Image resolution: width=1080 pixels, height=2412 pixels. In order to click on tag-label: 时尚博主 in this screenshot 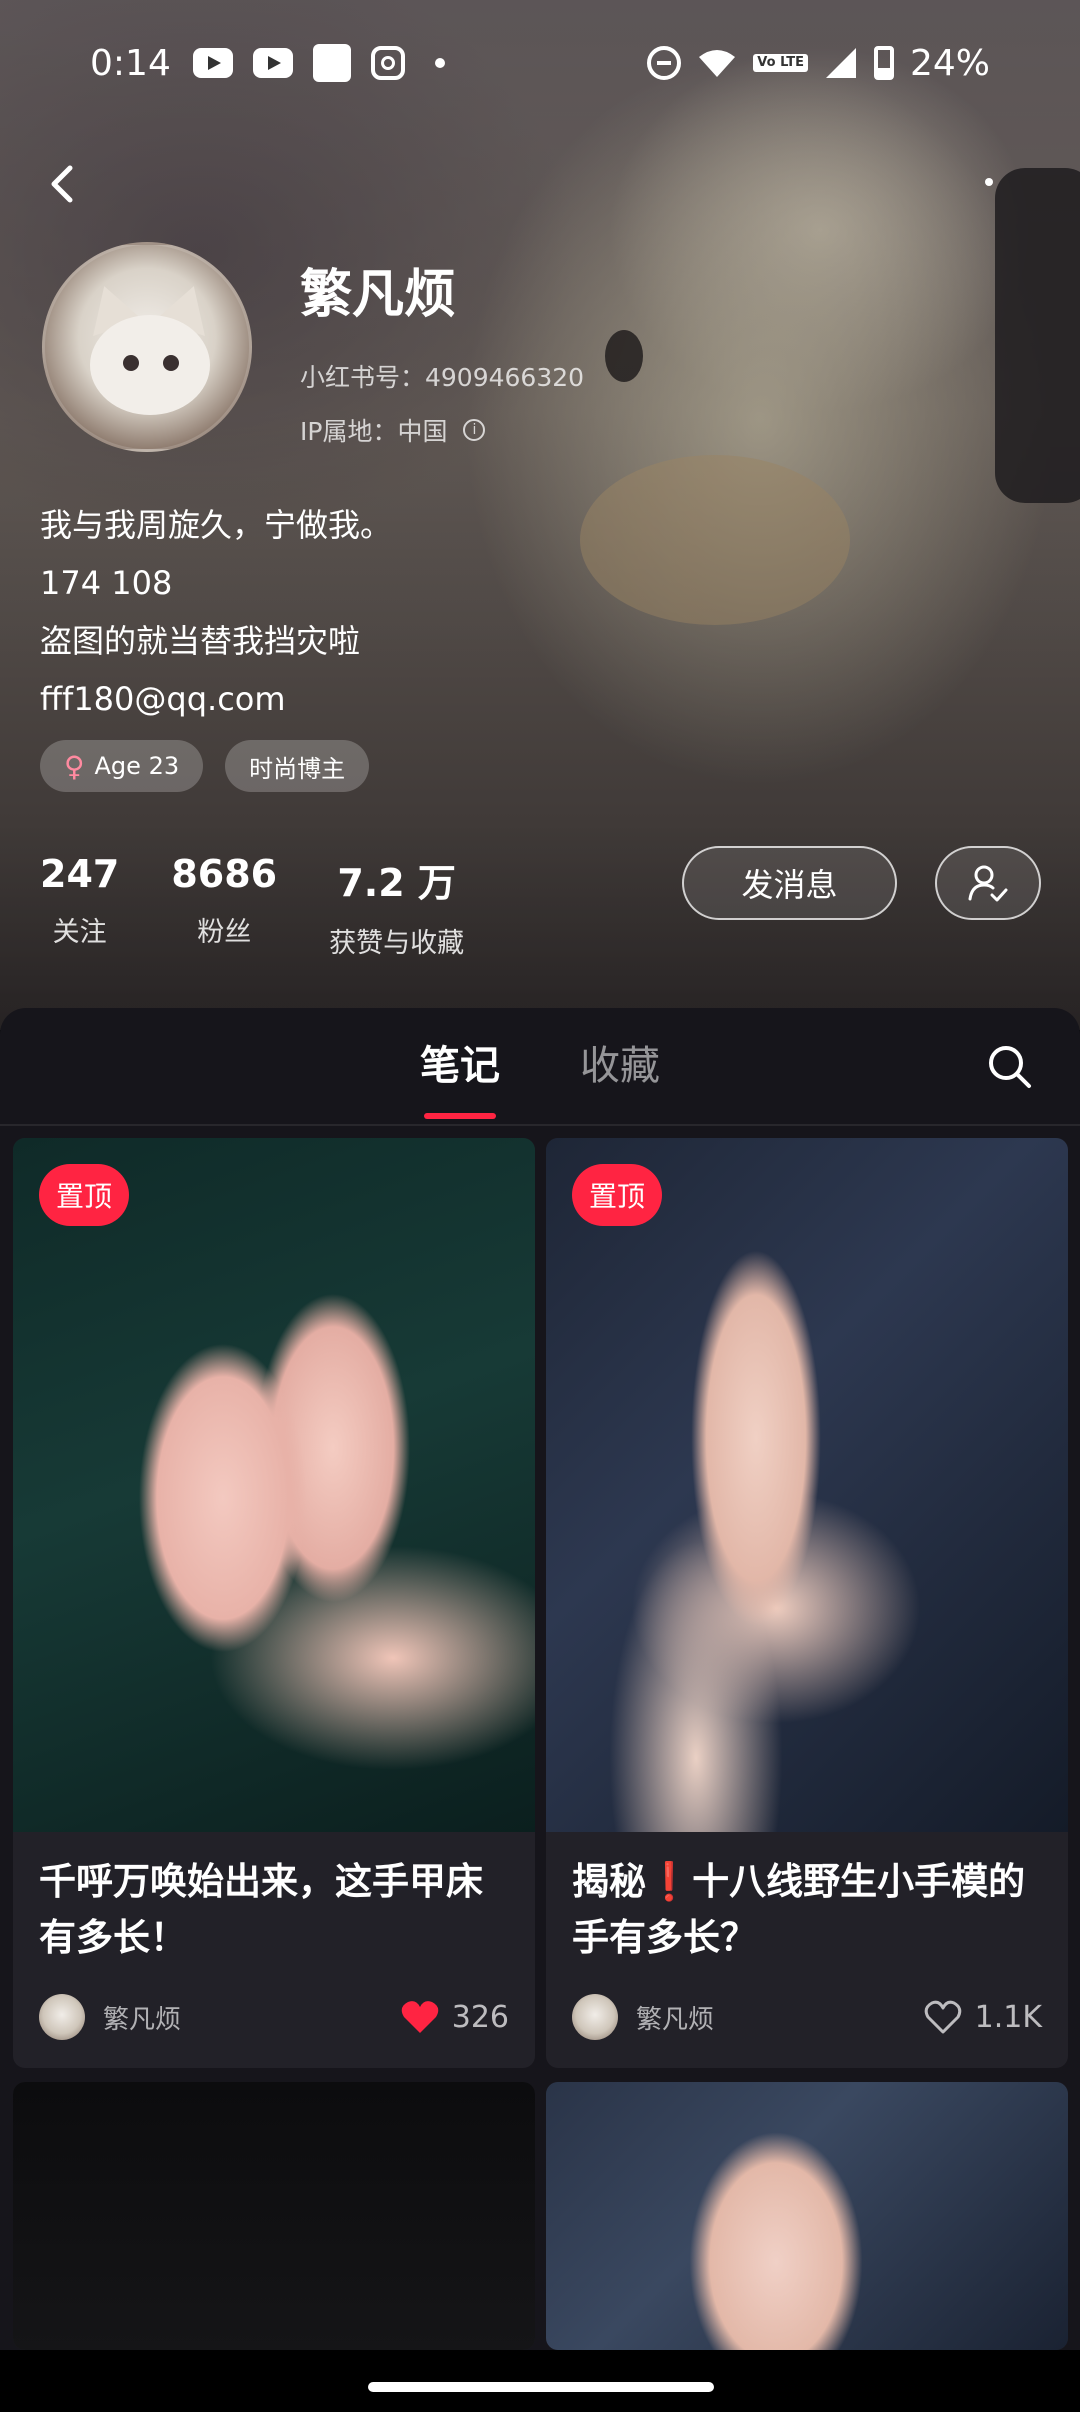, I will do `click(297, 768)`.